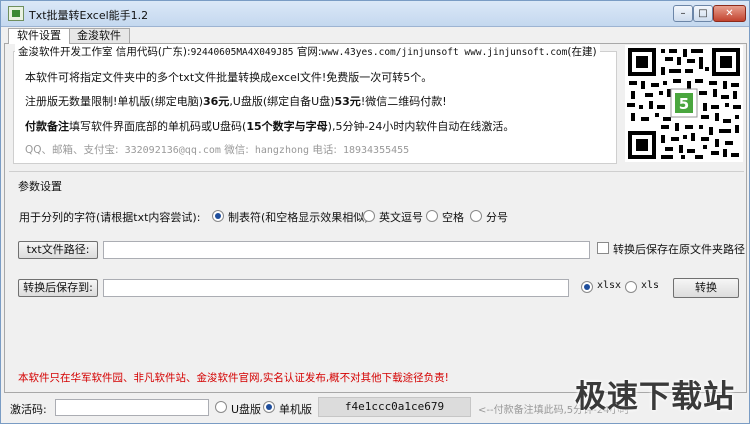  Describe the element at coordinates (16, 13) in the screenshot. I see `app-icon` at that location.